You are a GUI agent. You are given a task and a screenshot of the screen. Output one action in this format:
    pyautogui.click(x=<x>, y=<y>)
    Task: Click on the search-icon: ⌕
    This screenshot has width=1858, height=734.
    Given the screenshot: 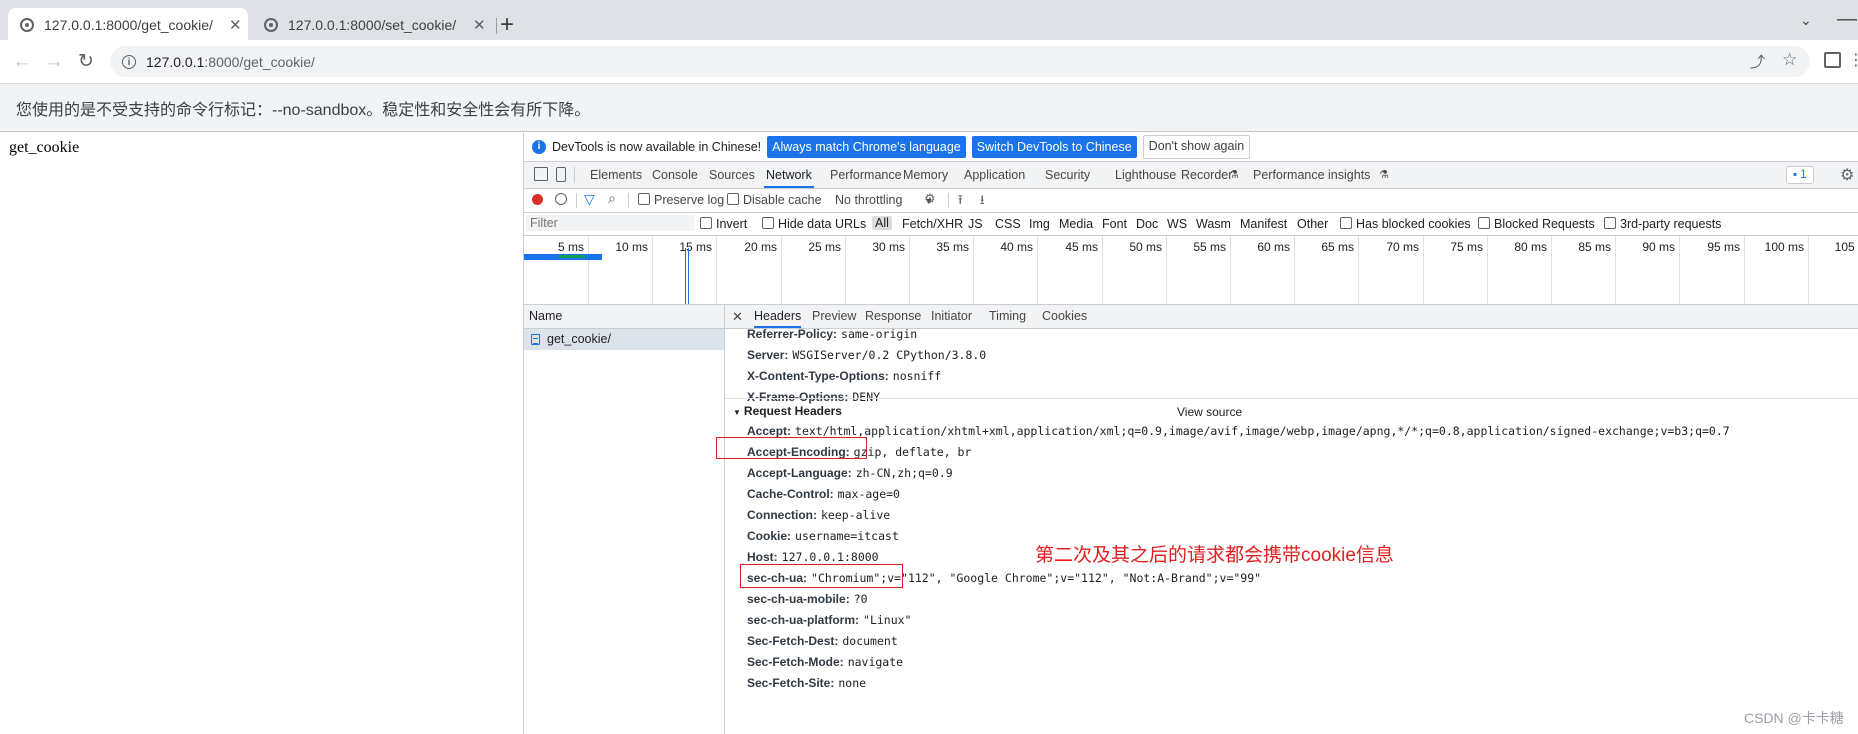 What is the action you would take?
    pyautogui.click(x=612, y=198)
    